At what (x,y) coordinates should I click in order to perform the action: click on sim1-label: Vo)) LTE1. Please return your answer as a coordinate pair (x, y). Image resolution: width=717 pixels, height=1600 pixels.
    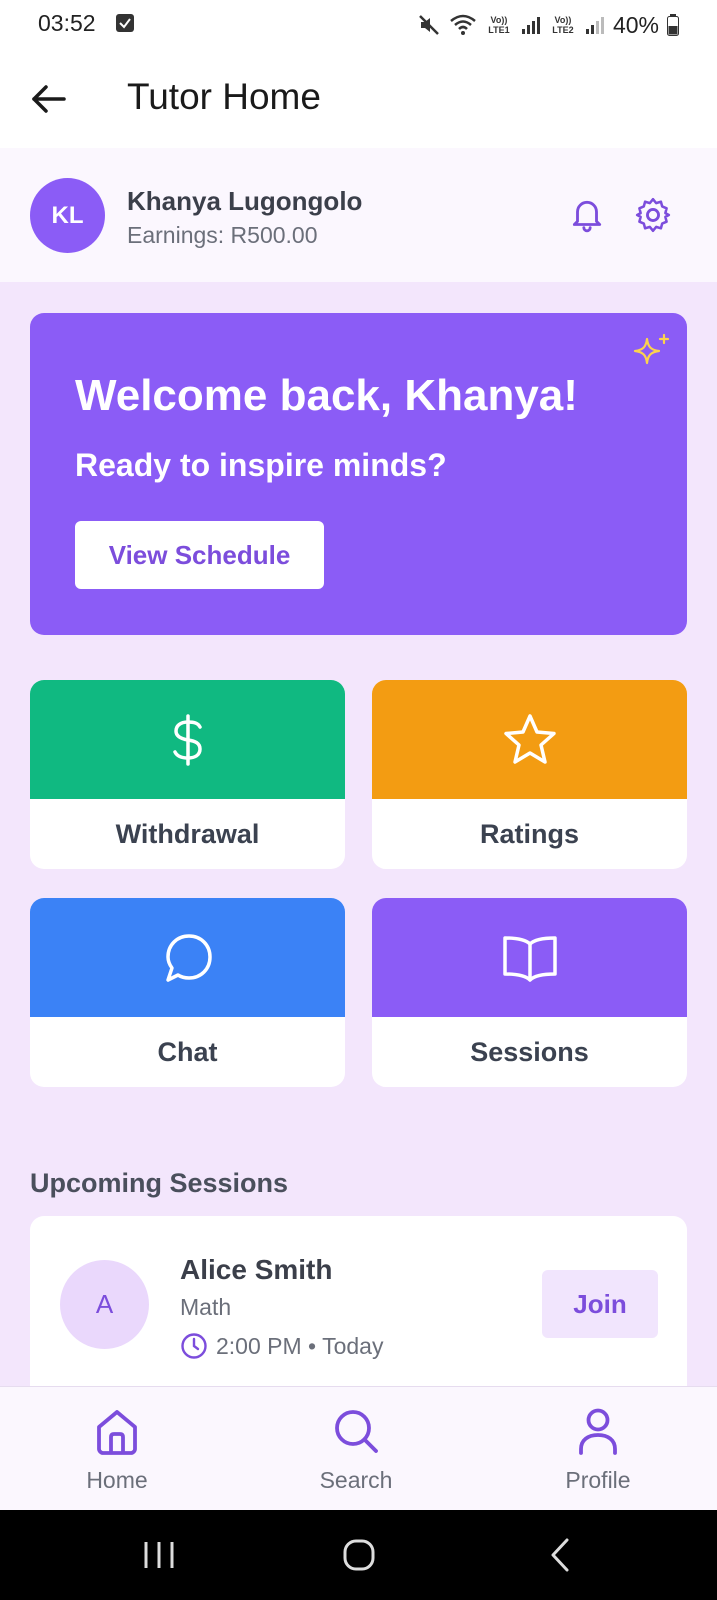
    Looking at the image, I should click on (499, 25).